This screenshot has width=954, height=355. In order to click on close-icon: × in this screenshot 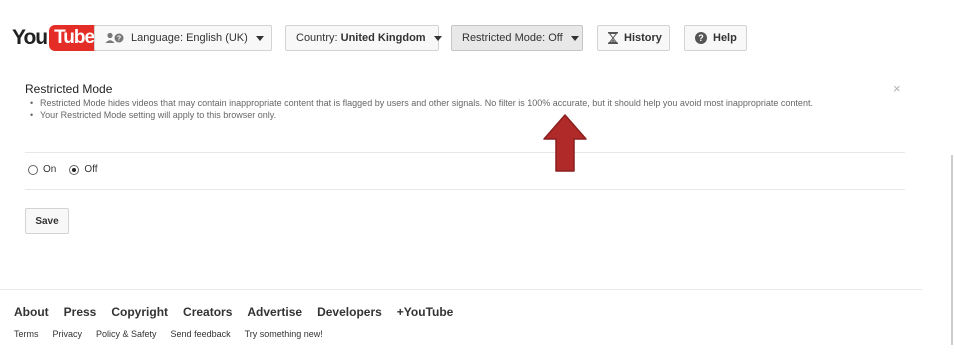, I will do `click(897, 89)`.